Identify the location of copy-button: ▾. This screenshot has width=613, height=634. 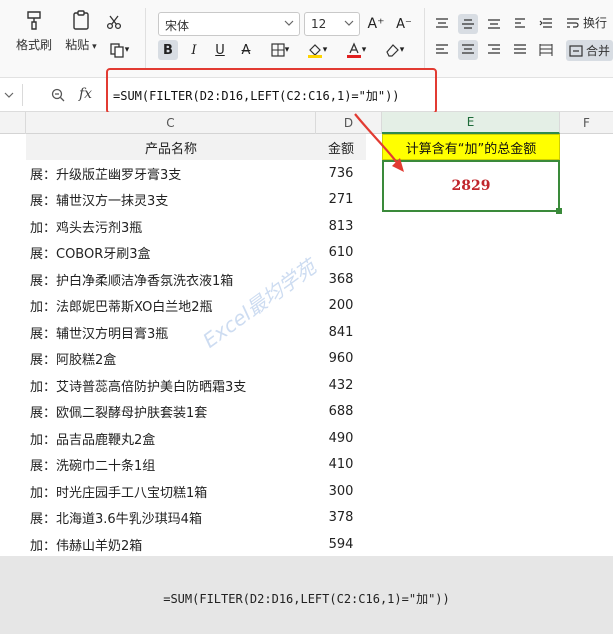
(119, 50).